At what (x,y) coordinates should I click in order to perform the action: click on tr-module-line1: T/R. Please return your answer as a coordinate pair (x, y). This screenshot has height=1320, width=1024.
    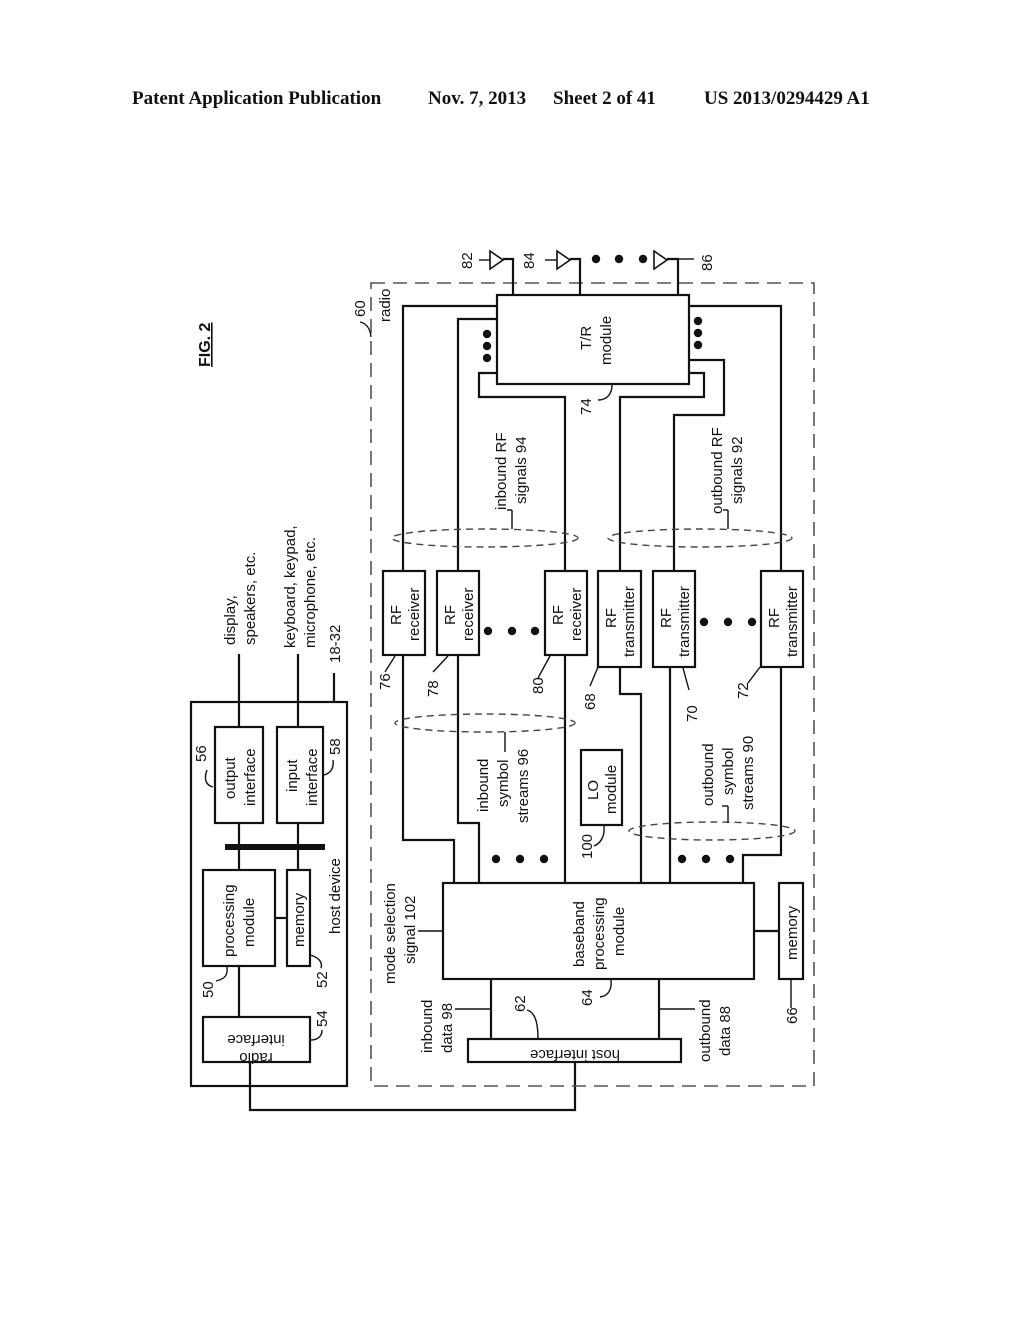
    Looking at the image, I should click on (586, 338).